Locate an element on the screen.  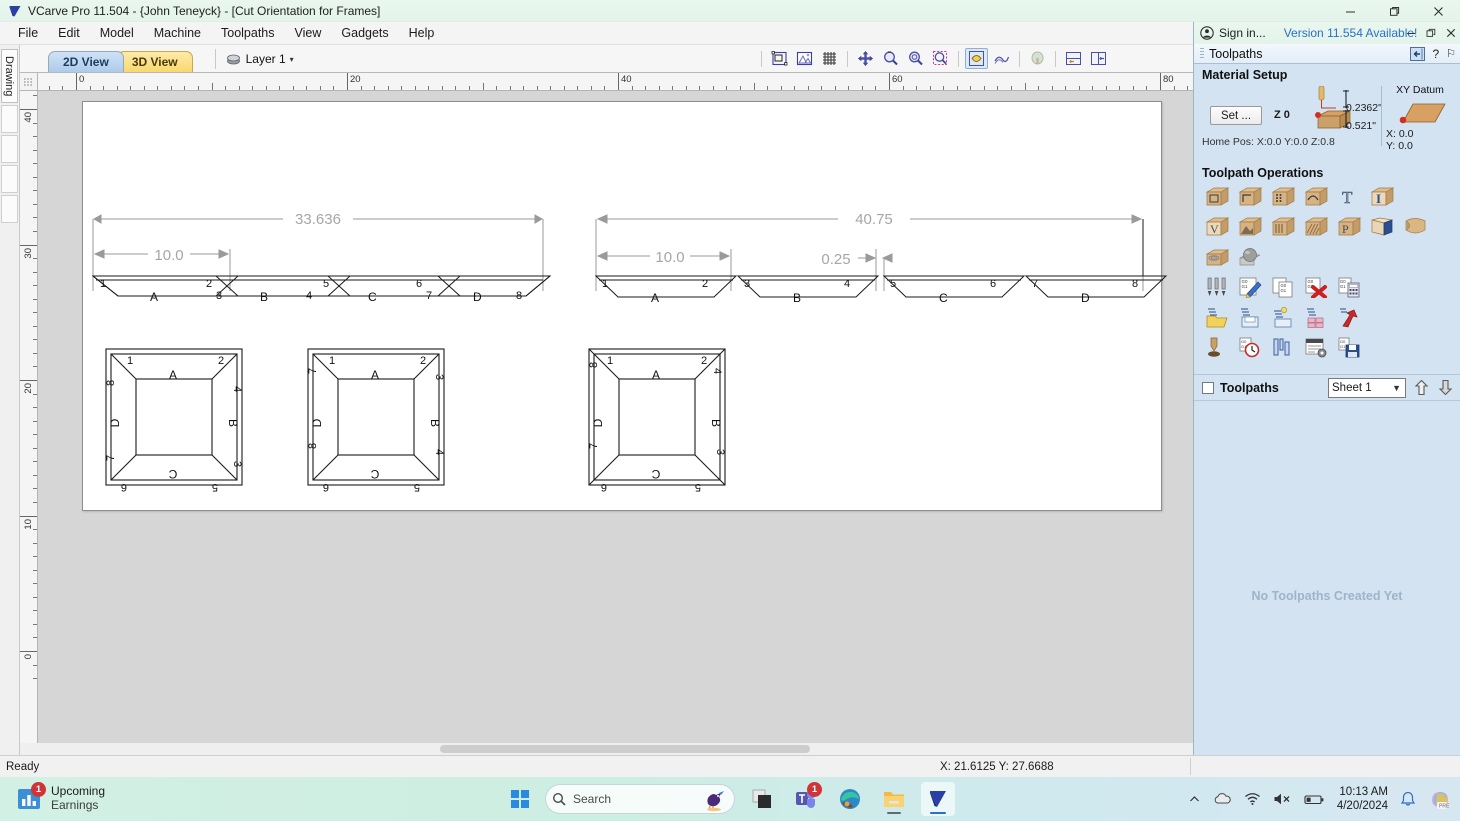
prism-carving-icon is located at coordinates (1250, 227).